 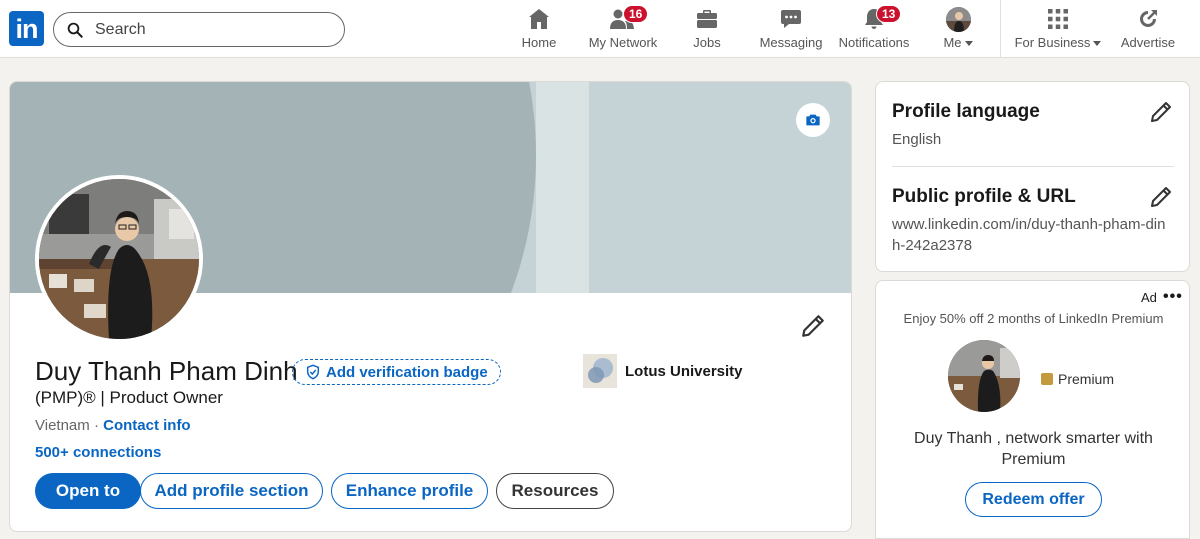 What do you see at coordinates (26, 28) in the screenshot?
I see `linkedin-logo: in` at bounding box center [26, 28].